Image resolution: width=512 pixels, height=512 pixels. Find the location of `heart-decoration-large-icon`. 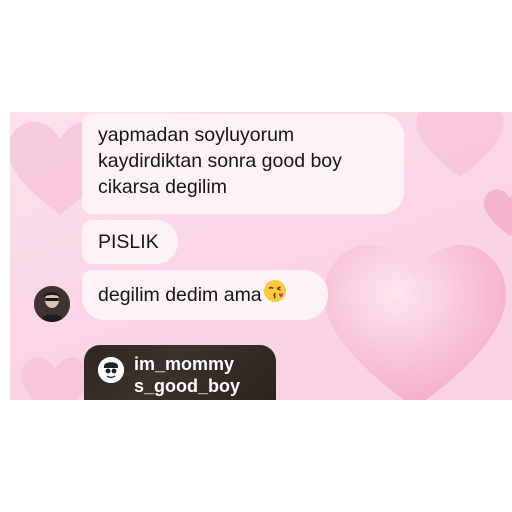

heart-decoration-large-icon is located at coordinates (415, 322).